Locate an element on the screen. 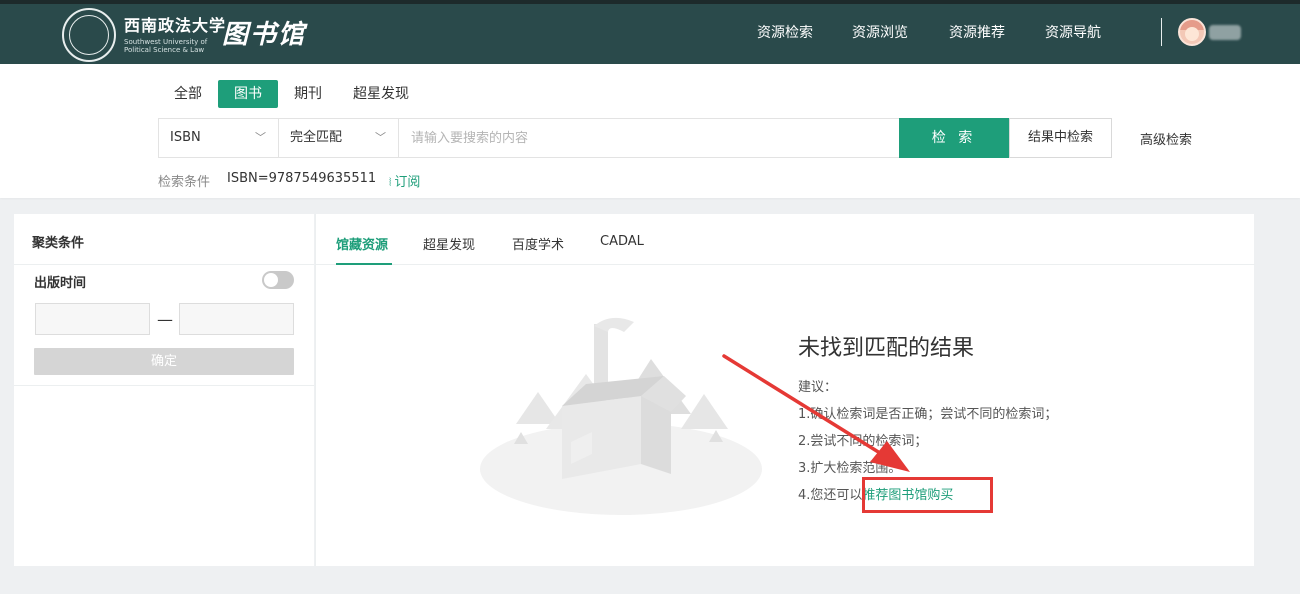 The height and width of the screenshot is (594, 1300). publish-time-toggle is located at coordinates (278, 280).